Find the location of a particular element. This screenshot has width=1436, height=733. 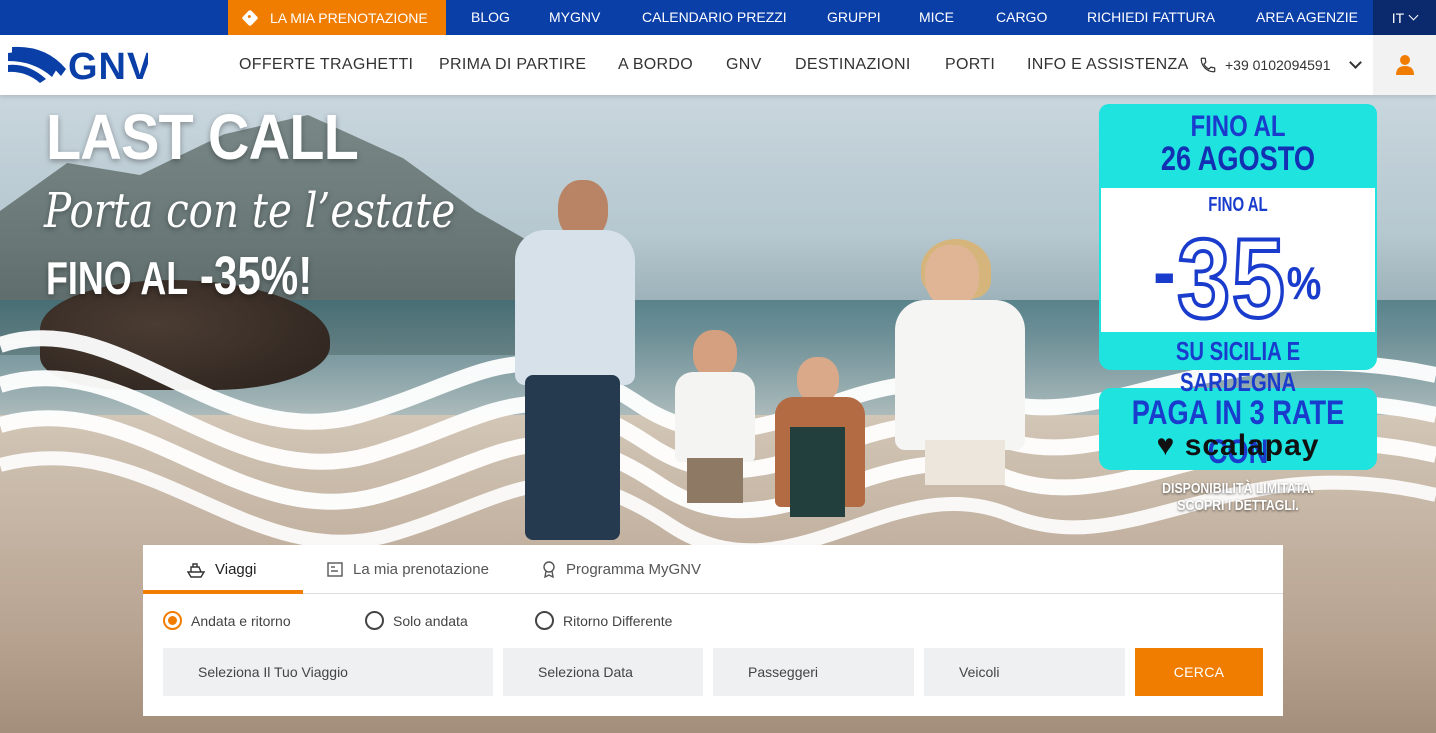

user-account-button is located at coordinates (1404, 65).